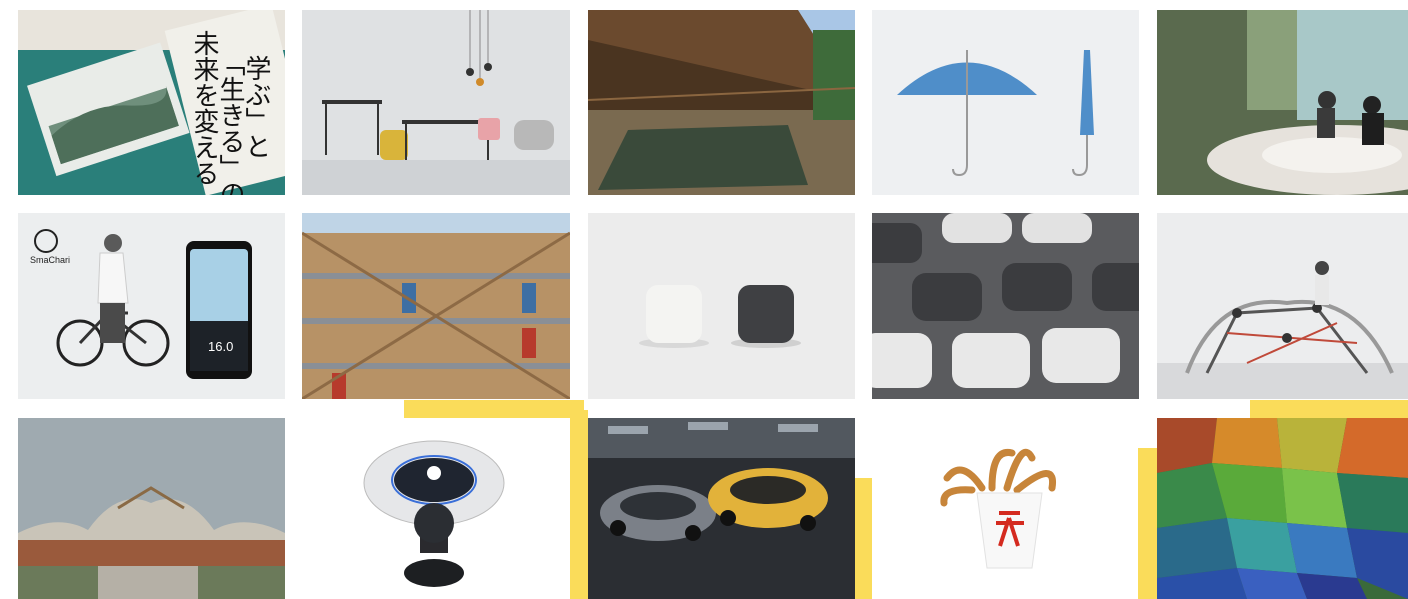  I want to click on mosaic-image, so click(1282, 508).